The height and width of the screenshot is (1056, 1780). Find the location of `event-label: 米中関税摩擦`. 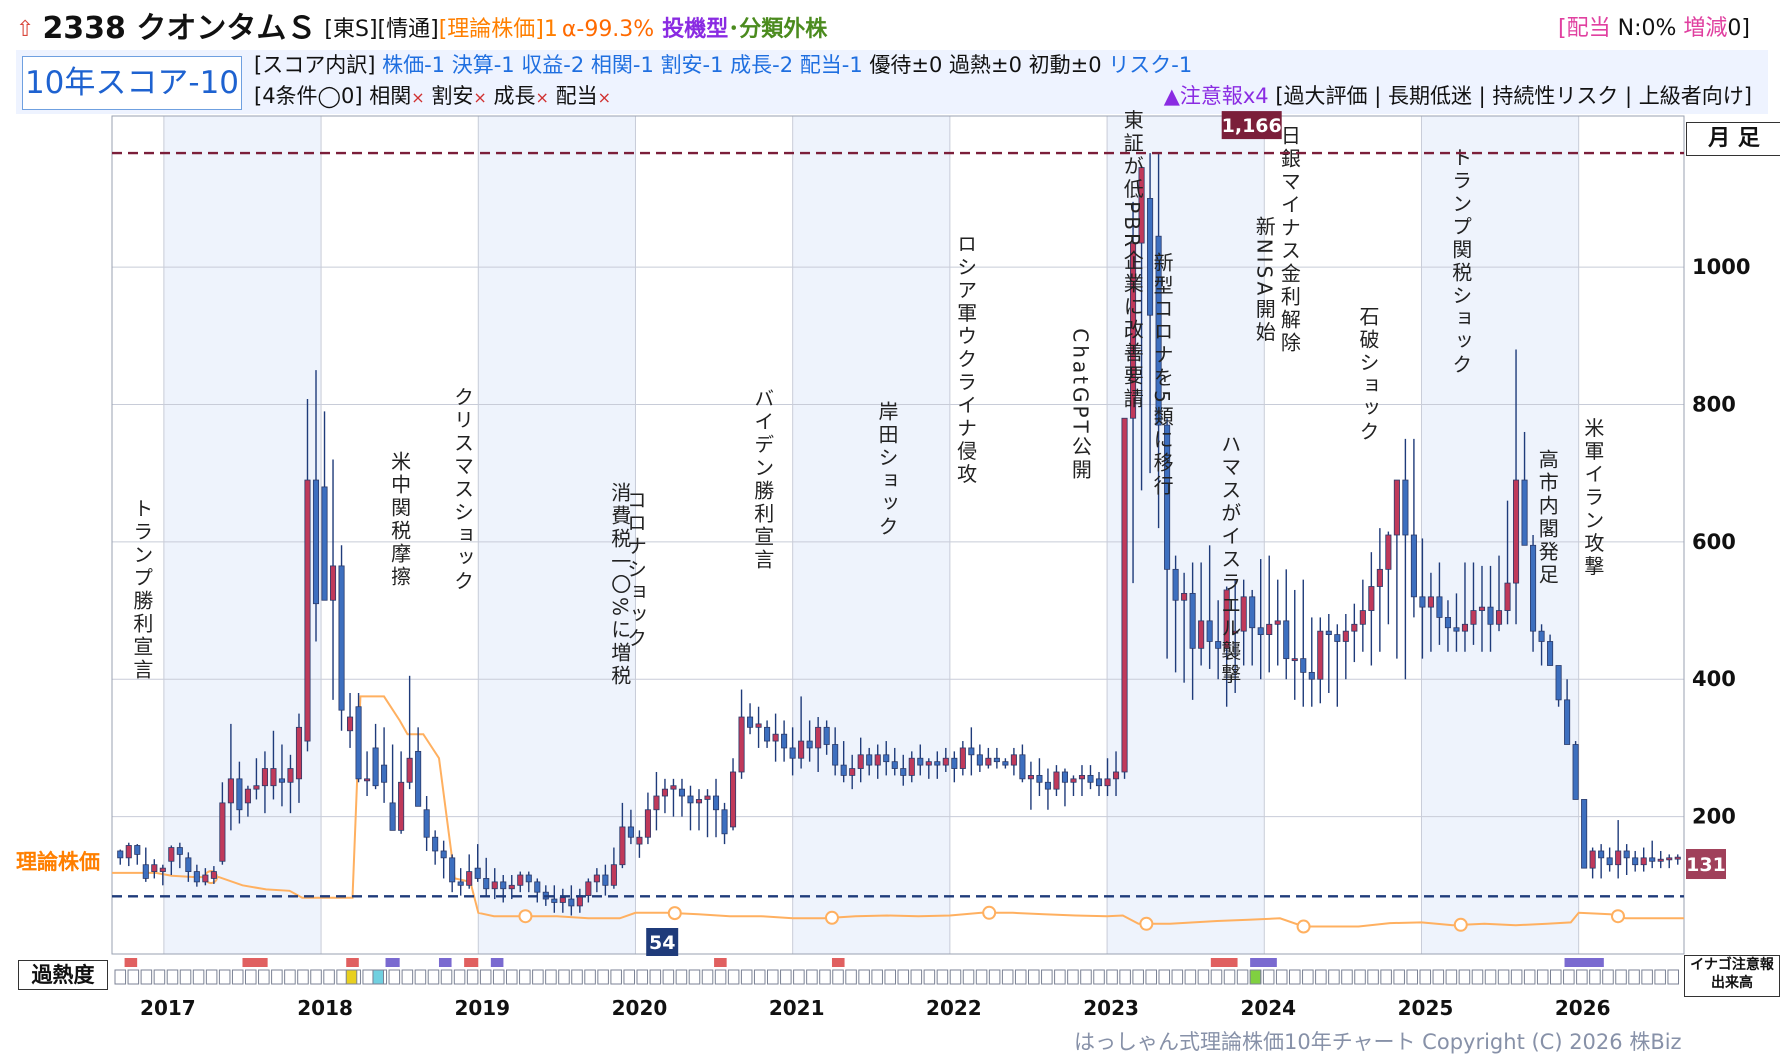

event-label: 米中関税摩擦 is located at coordinates (400, 520).